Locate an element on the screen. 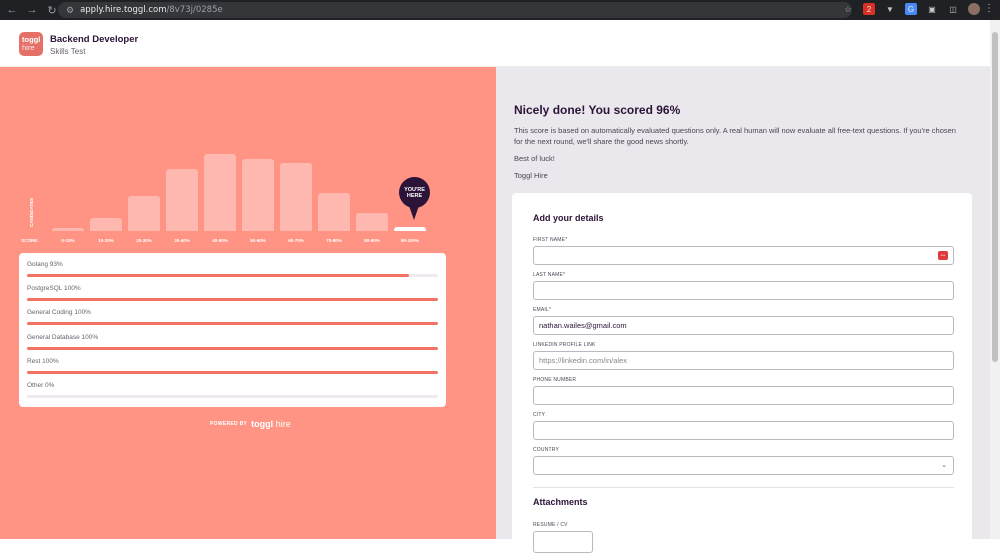 Image resolution: width=1000 pixels, height=553 pixels. chart-tick-label: 50-60% is located at coordinates (258, 240).